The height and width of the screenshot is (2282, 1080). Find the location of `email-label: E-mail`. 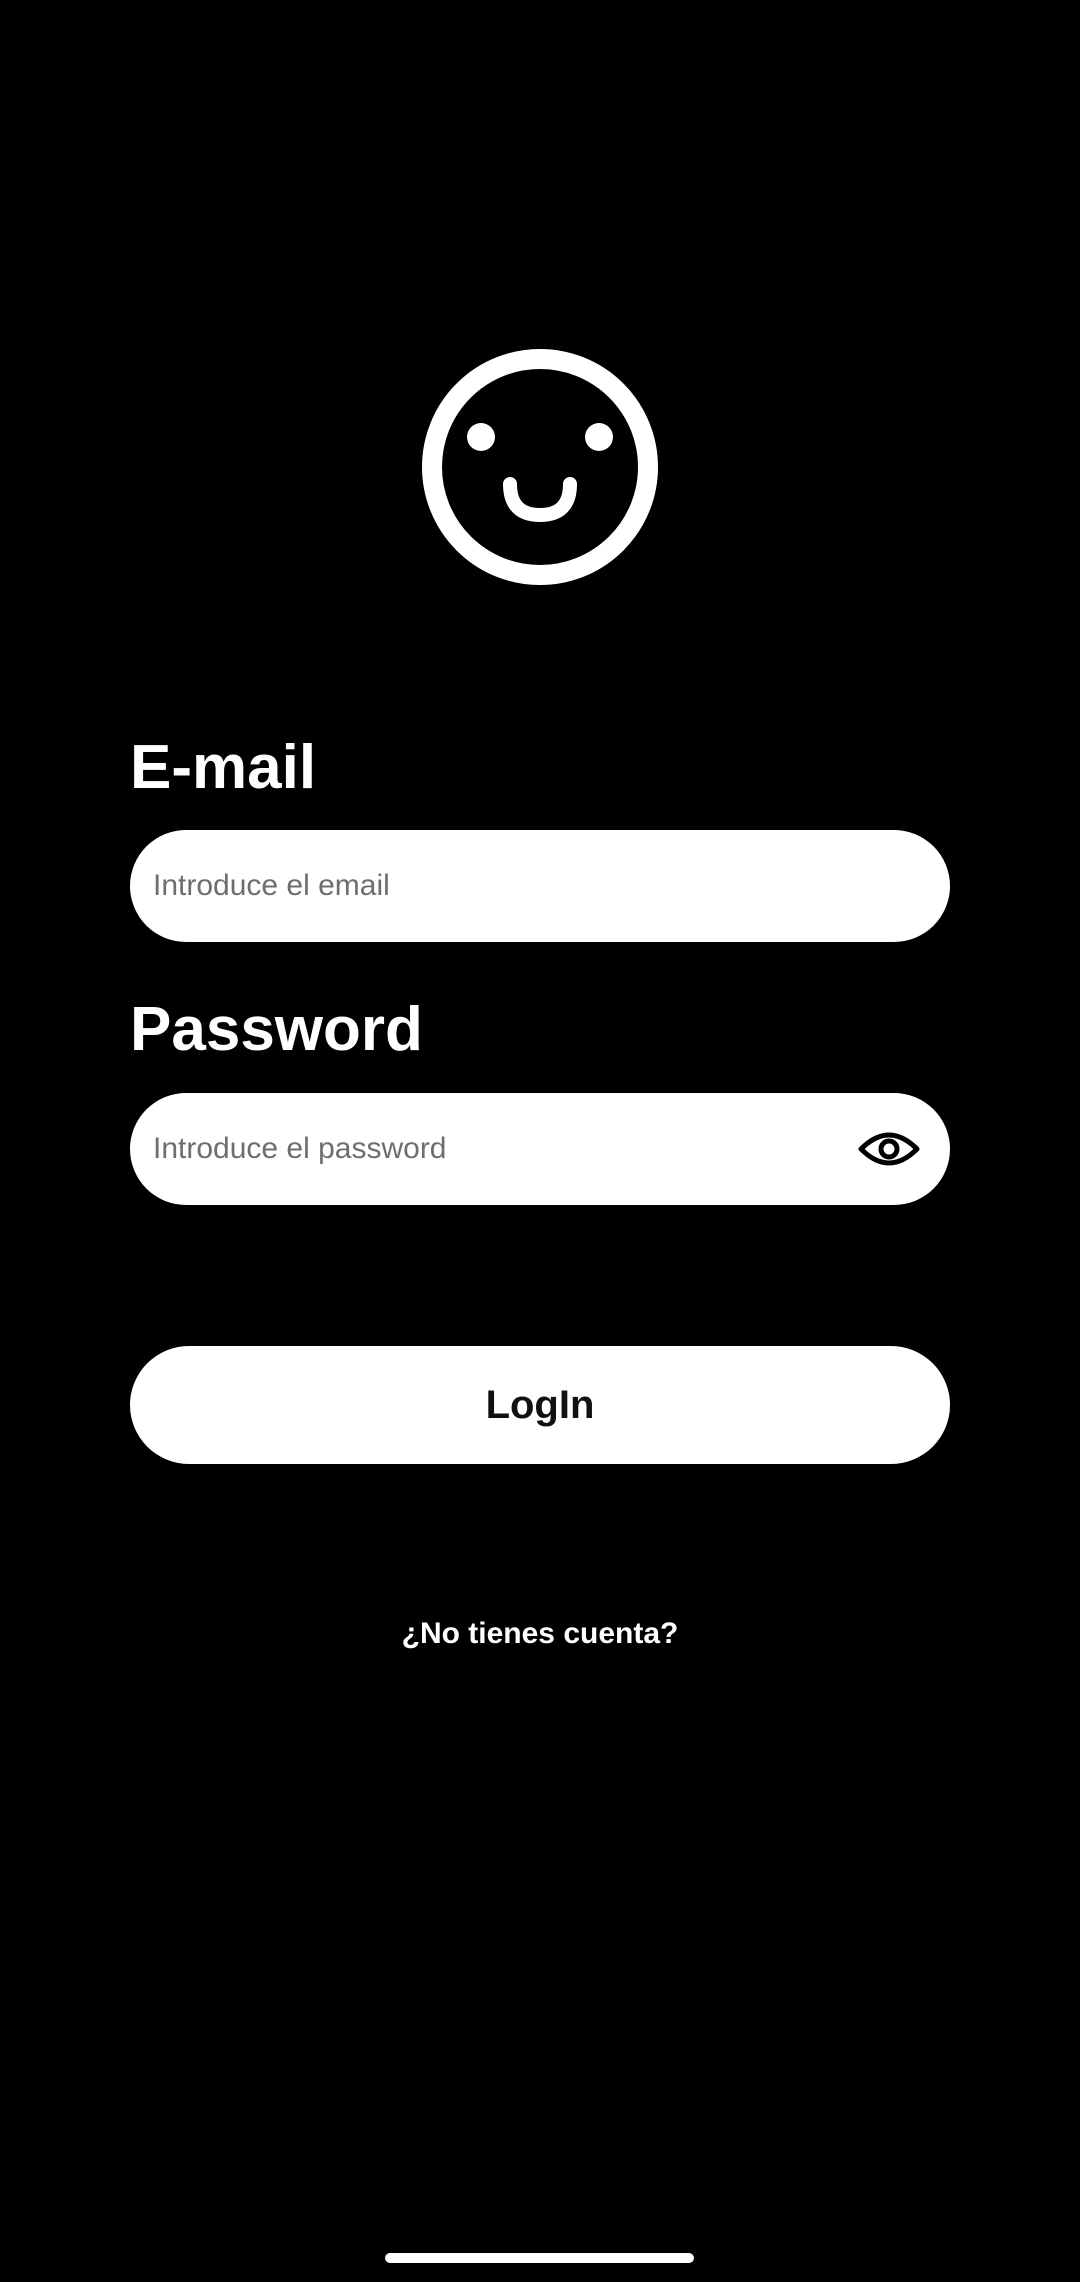

email-label: E-mail is located at coordinates (223, 767).